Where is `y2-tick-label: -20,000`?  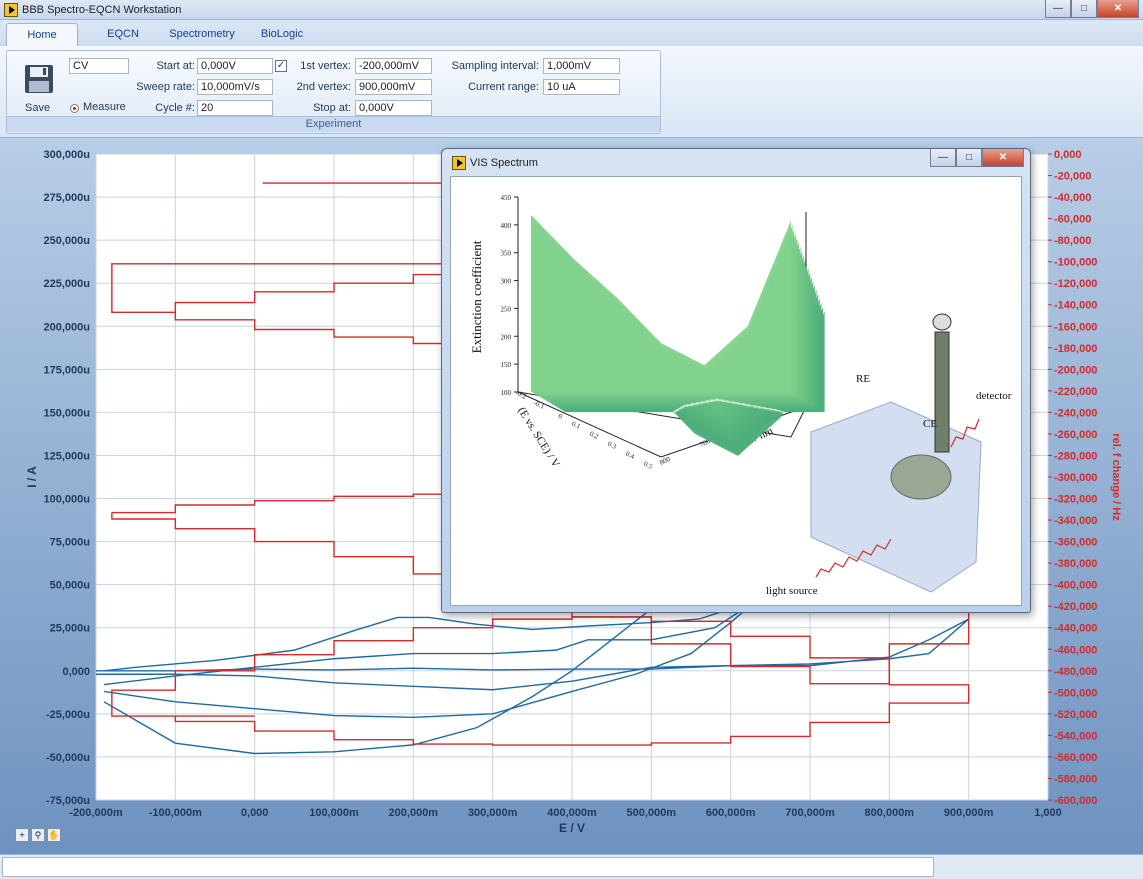 y2-tick-label: -20,000 is located at coordinates (1072, 177).